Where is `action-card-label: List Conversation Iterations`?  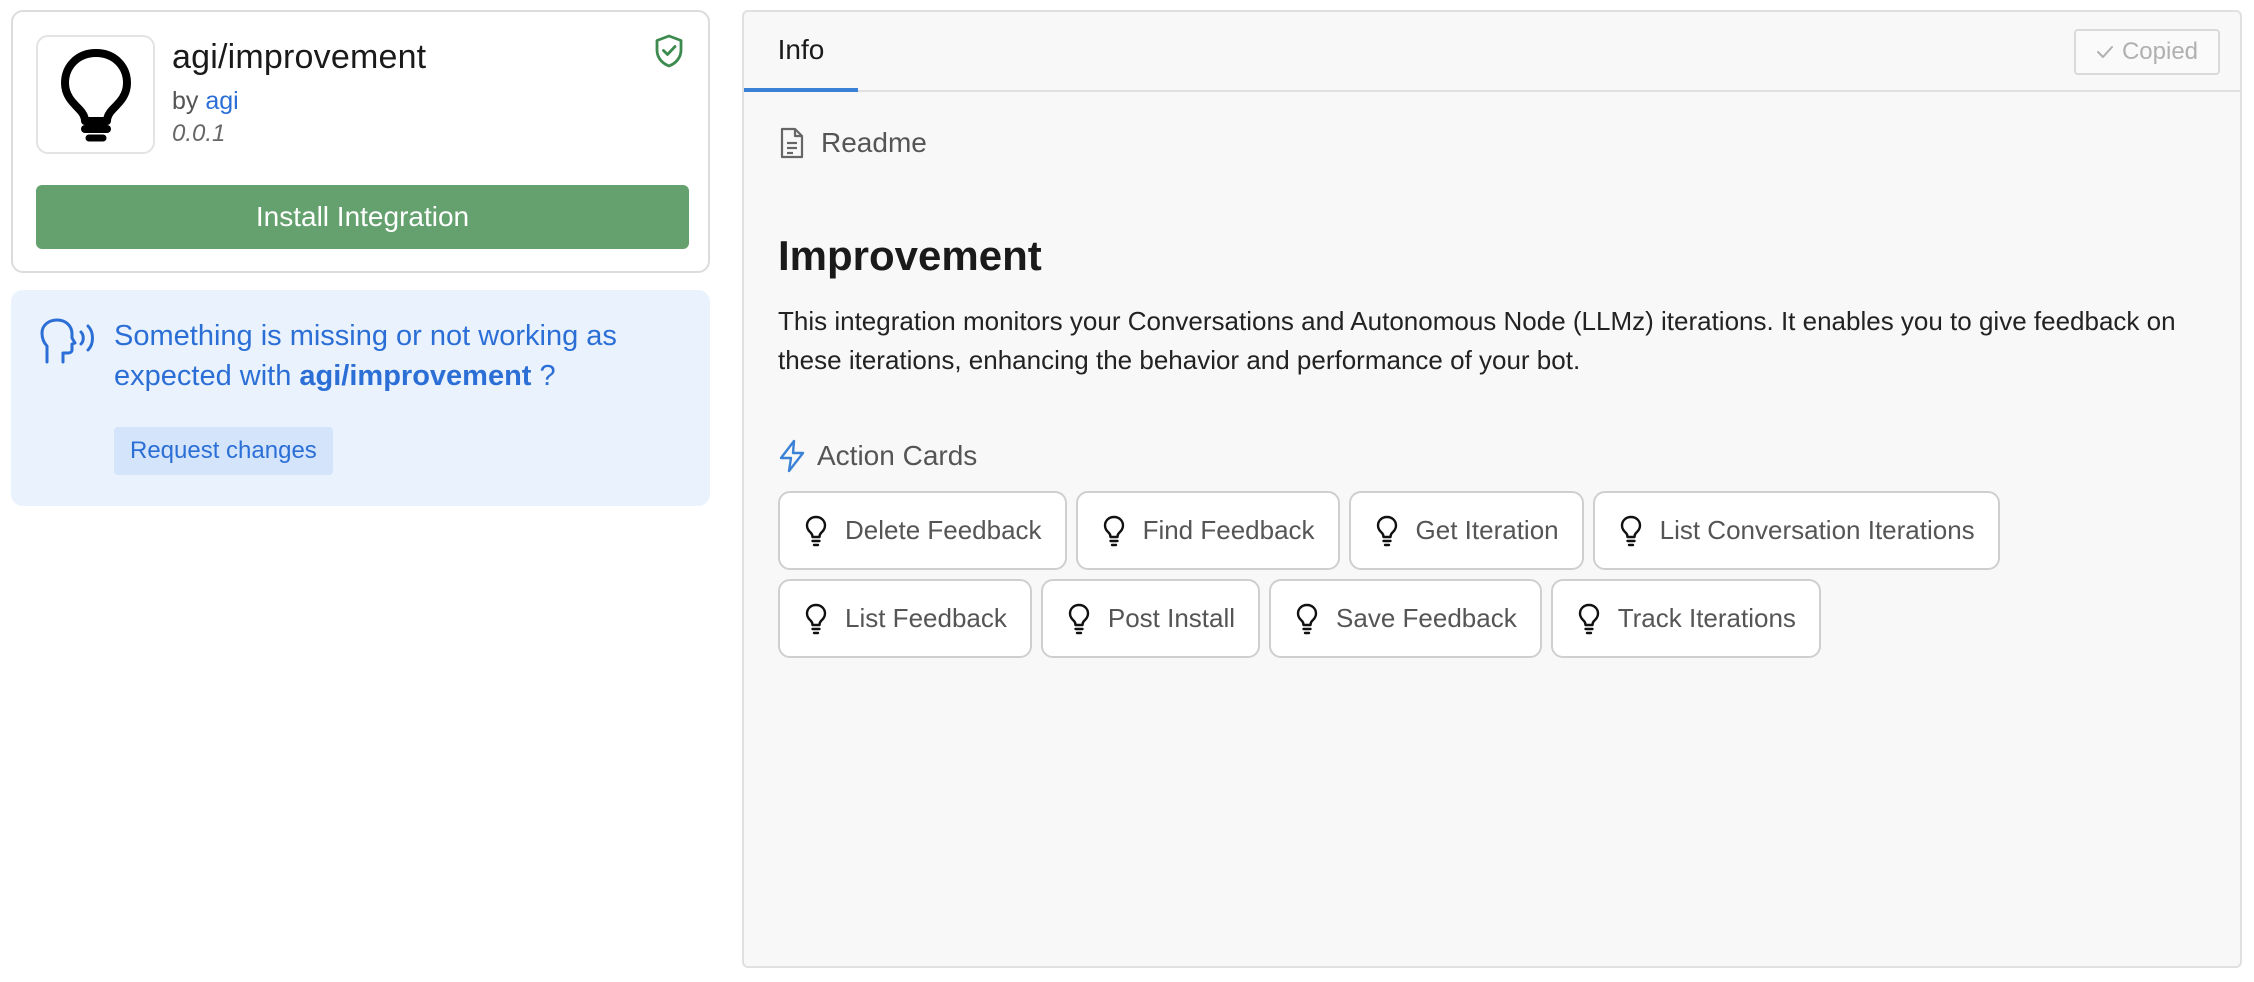 action-card-label: List Conversation Iterations is located at coordinates (1817, 530).